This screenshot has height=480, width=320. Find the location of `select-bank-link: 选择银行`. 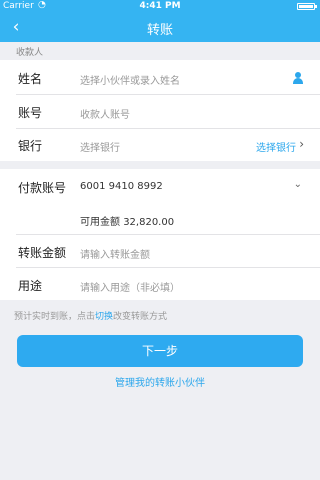

select-bank-link: 选择银行 is located at coordinates (276, 146).